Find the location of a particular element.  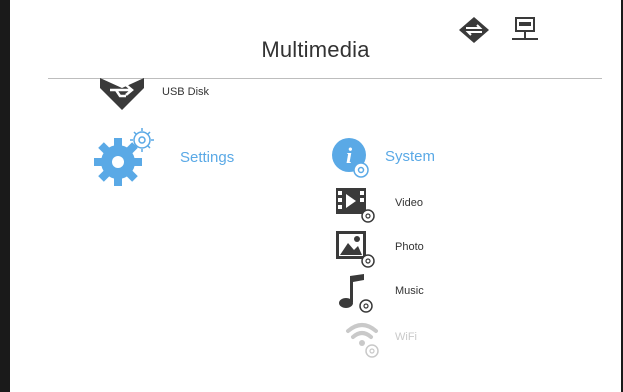

menu-item-photo: Photo is located at coordinates (404, 249).